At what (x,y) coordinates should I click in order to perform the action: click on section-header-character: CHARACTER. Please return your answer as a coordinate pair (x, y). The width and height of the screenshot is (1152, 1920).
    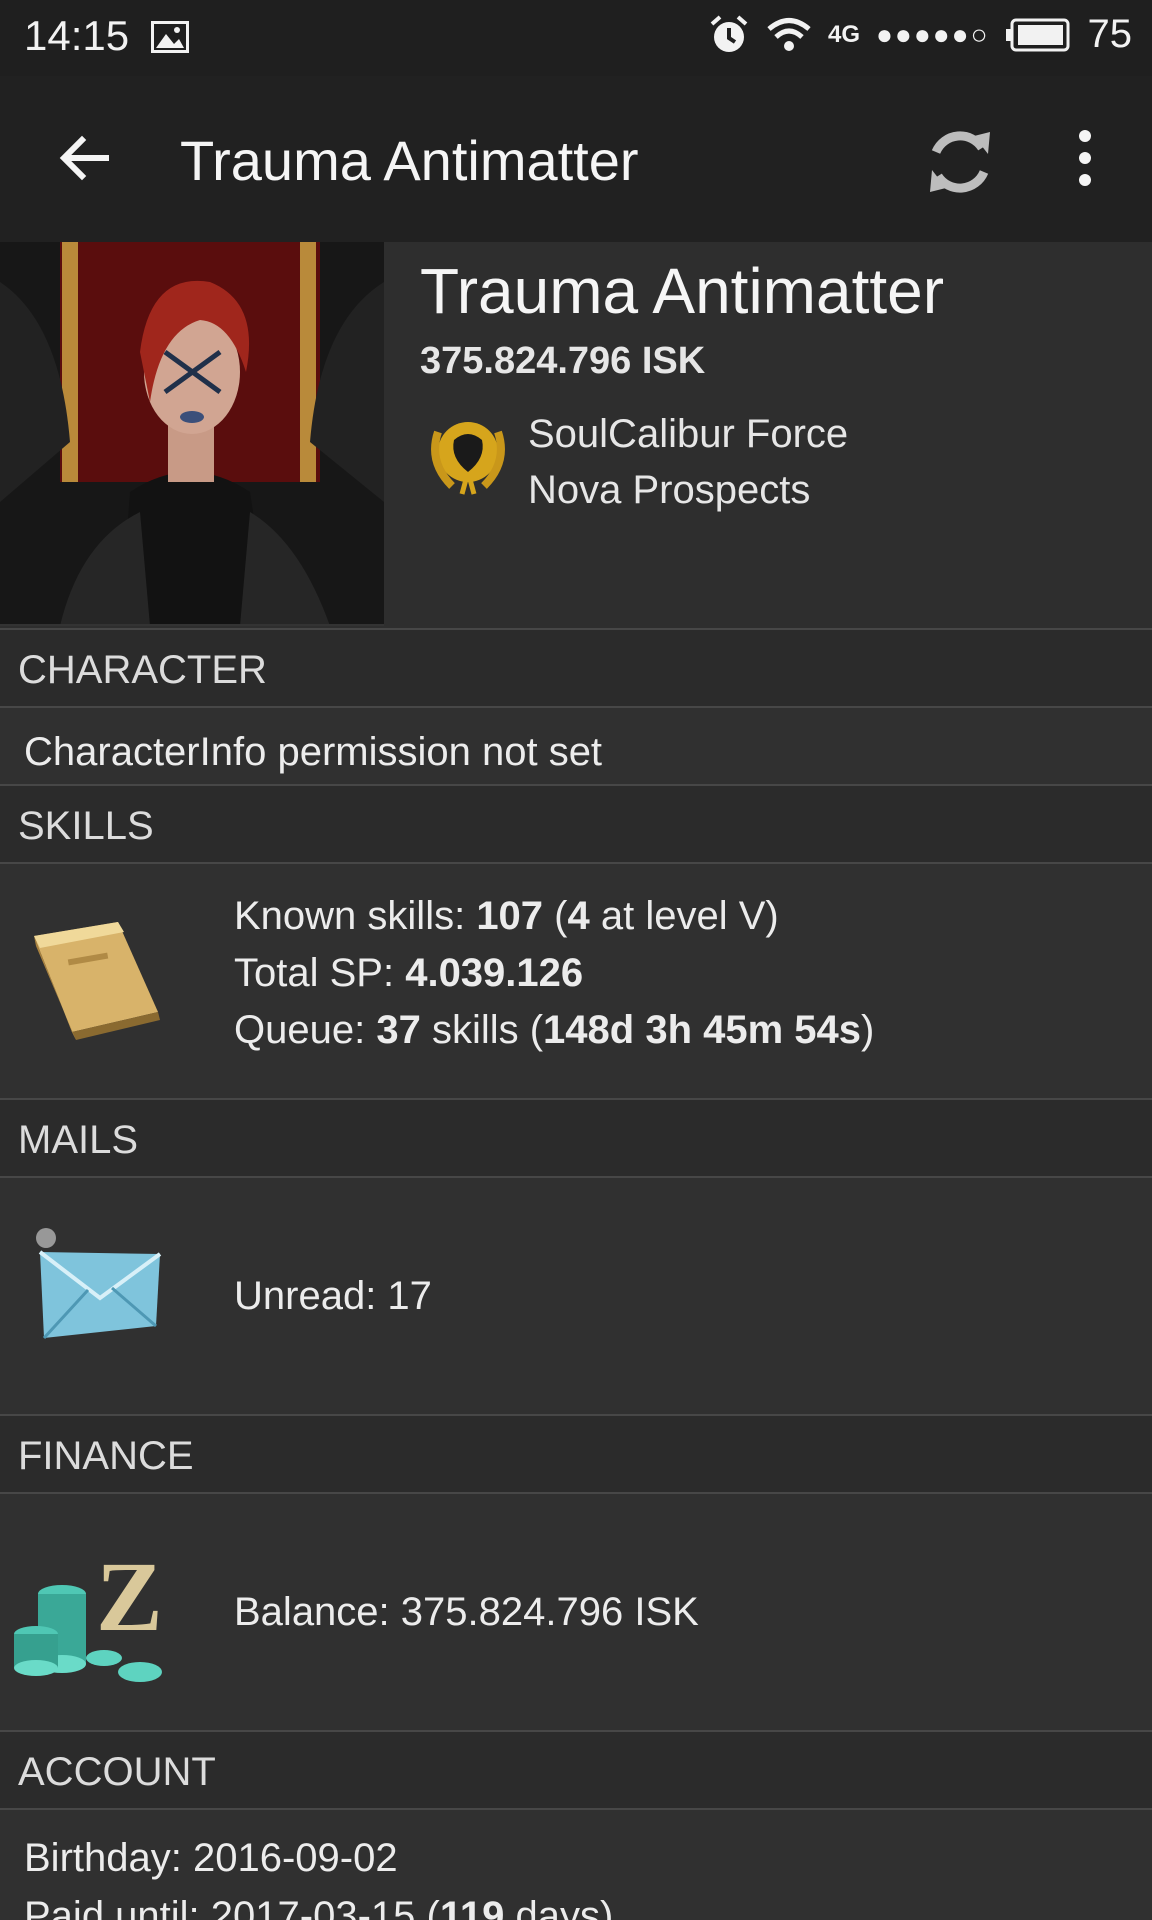
    Looking at the image, I should click on (576, 668).